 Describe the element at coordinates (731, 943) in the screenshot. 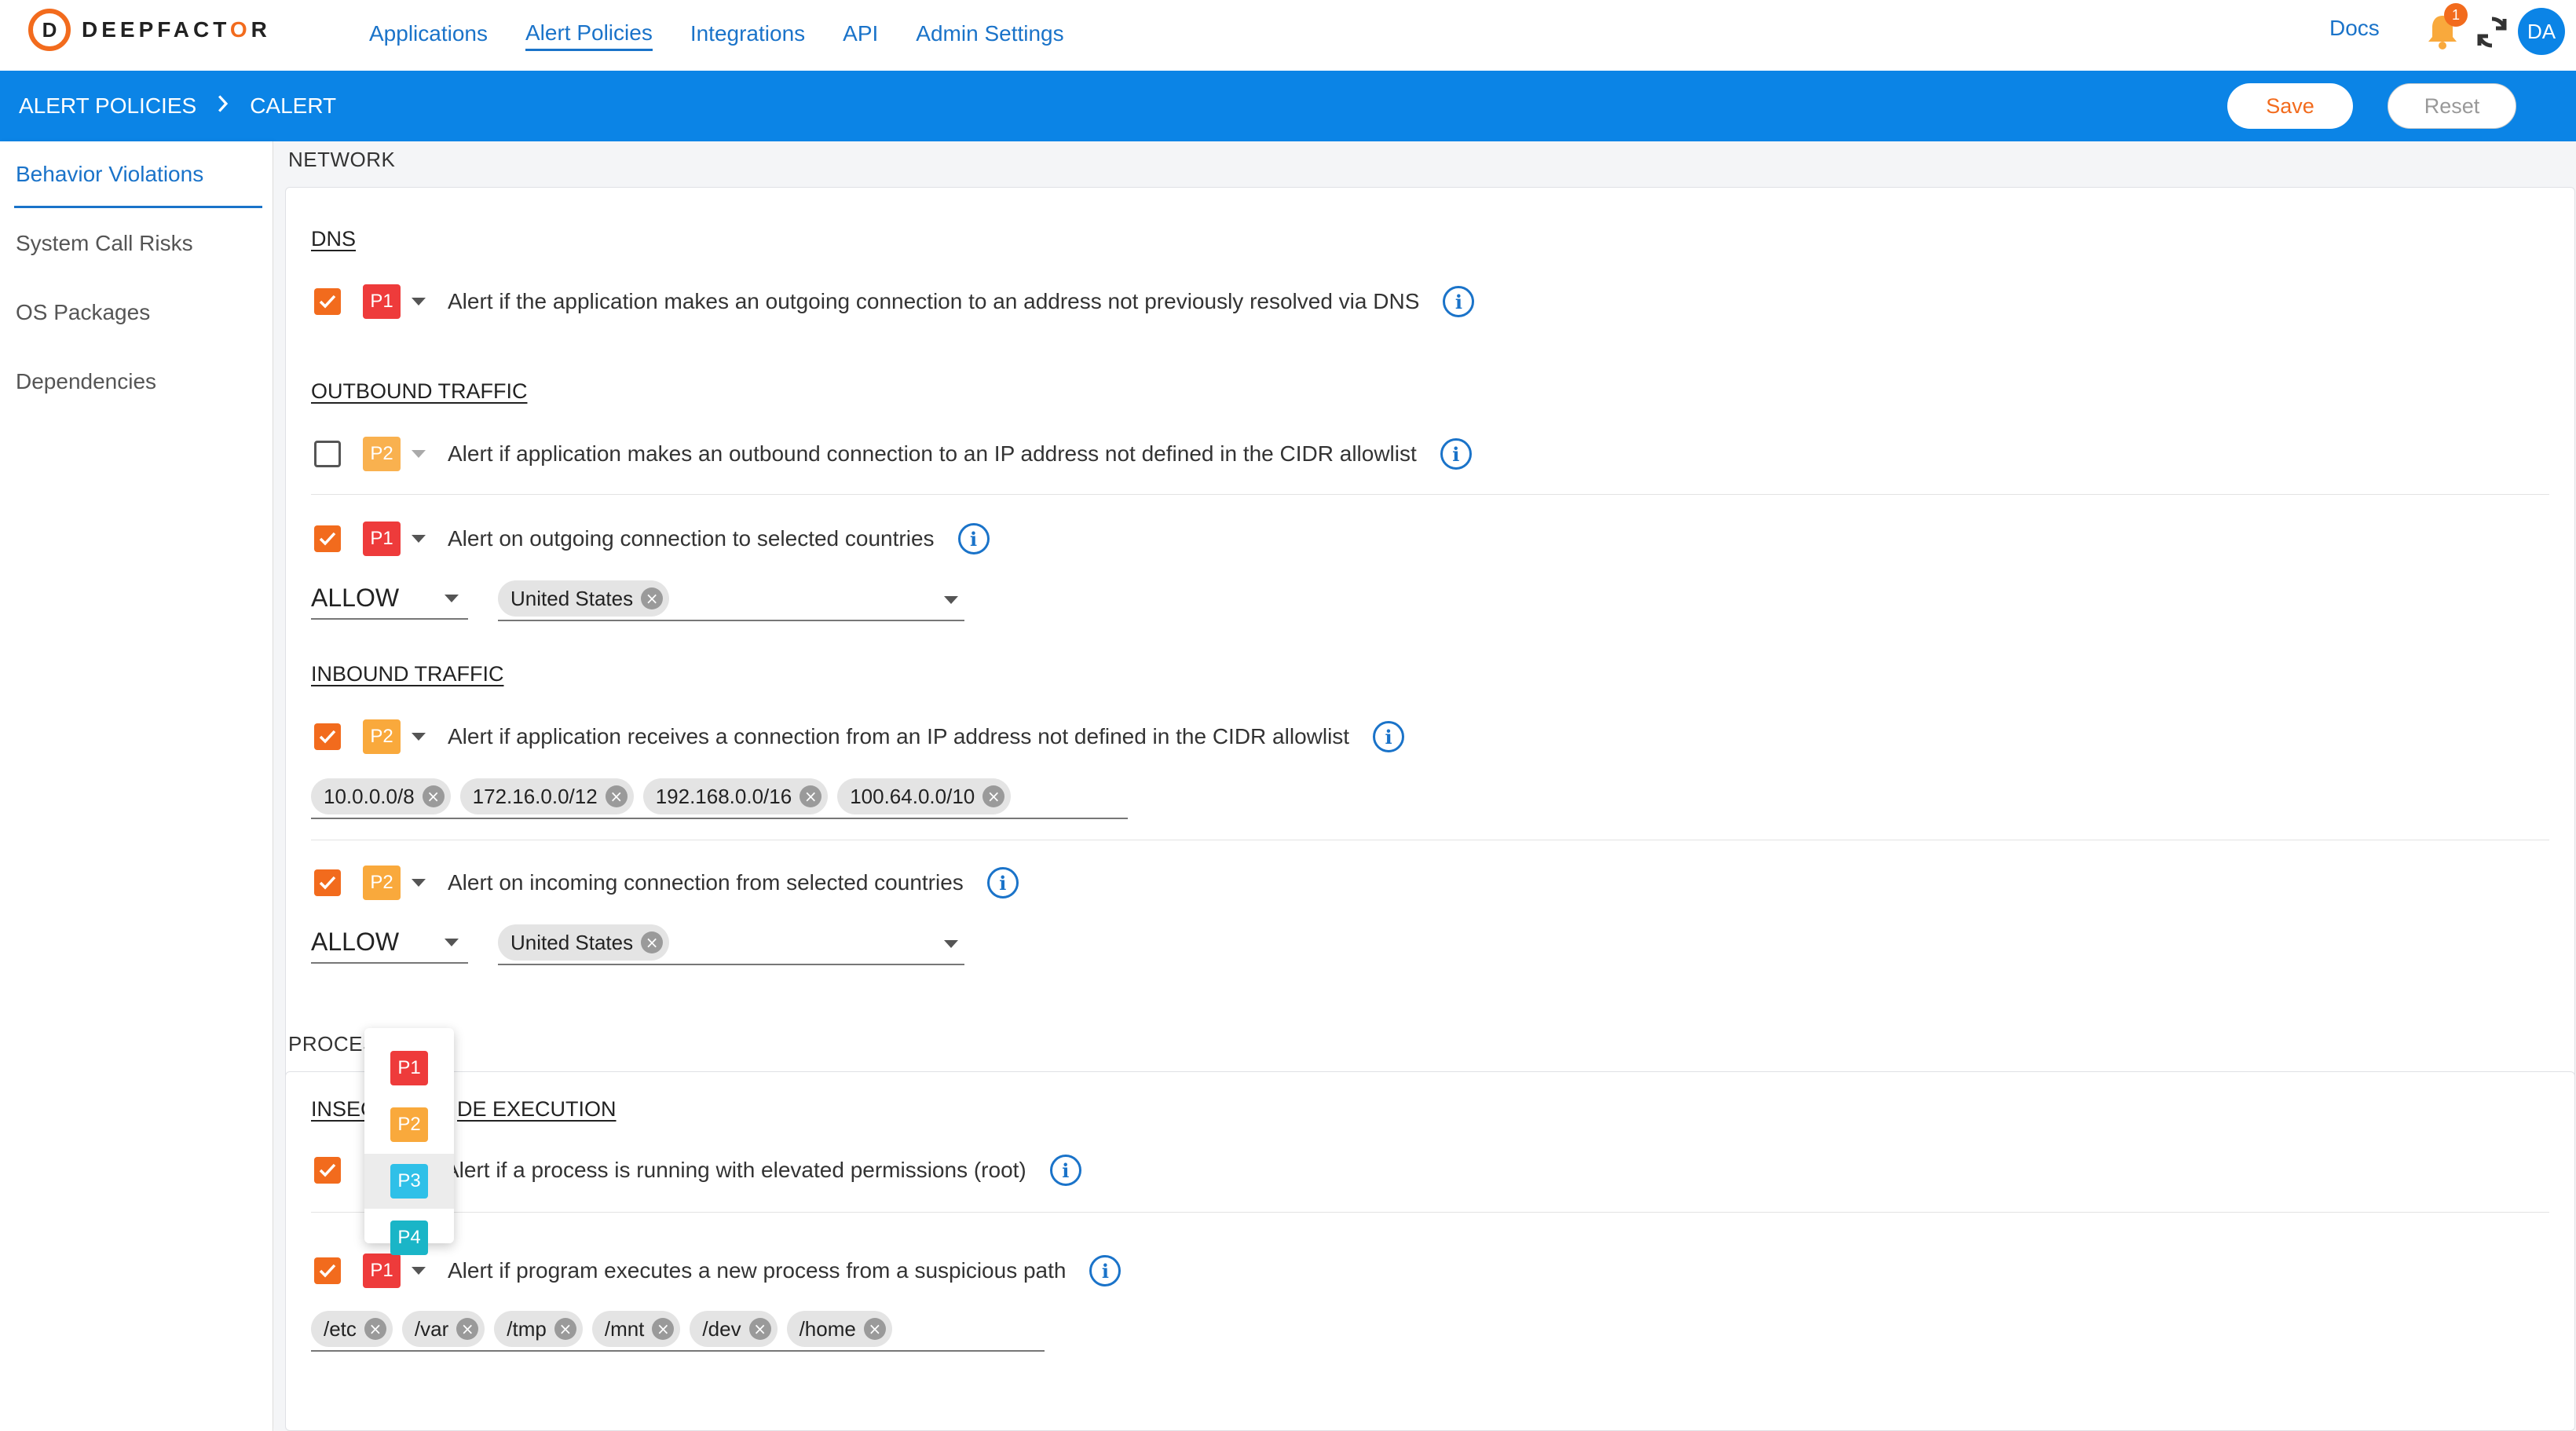

I see `inbound-countries-field: United States ×` at that location.